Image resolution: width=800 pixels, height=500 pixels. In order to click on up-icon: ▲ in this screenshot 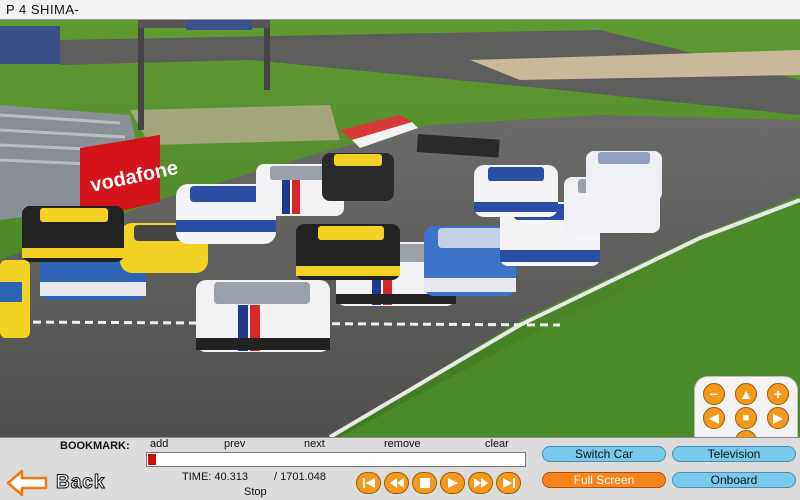, I will do `click(746, 394)`.